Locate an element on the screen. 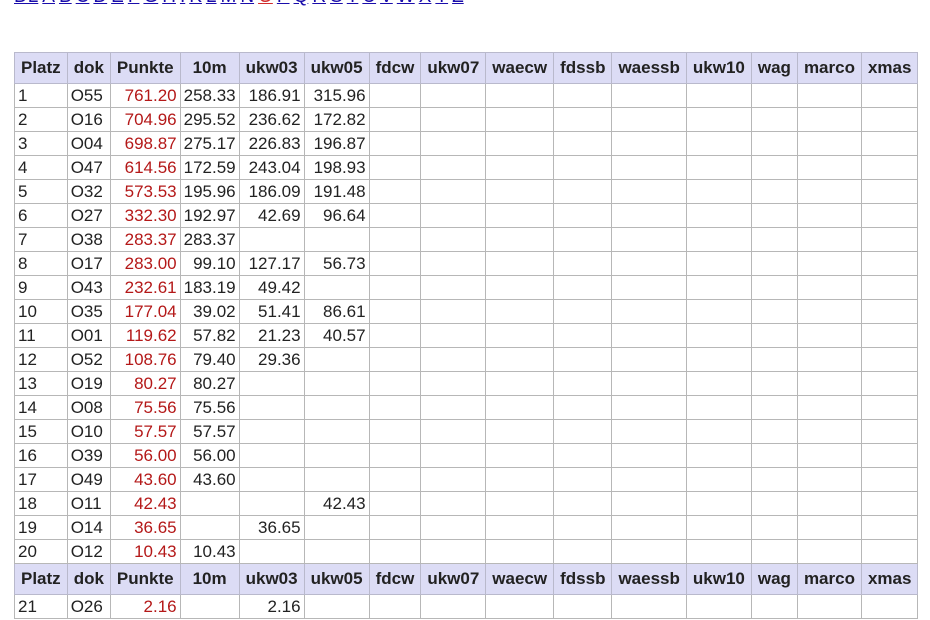  nav-link-t: T is located at coordinates (353, 3).